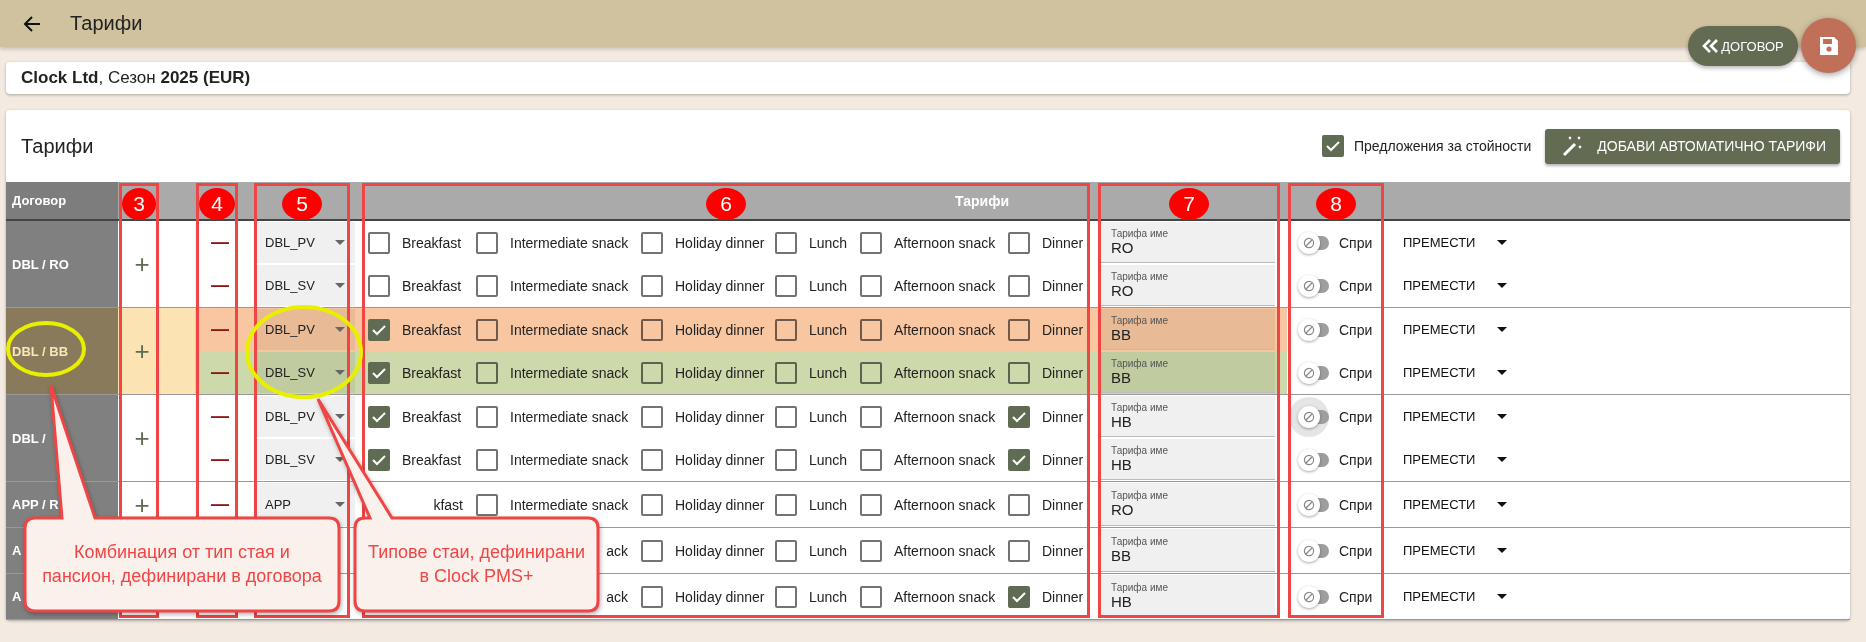  What do you see at coordinates (1309, 504) in the screenshot?
I see `blocked-icon` at bounding box center [1309, 504].